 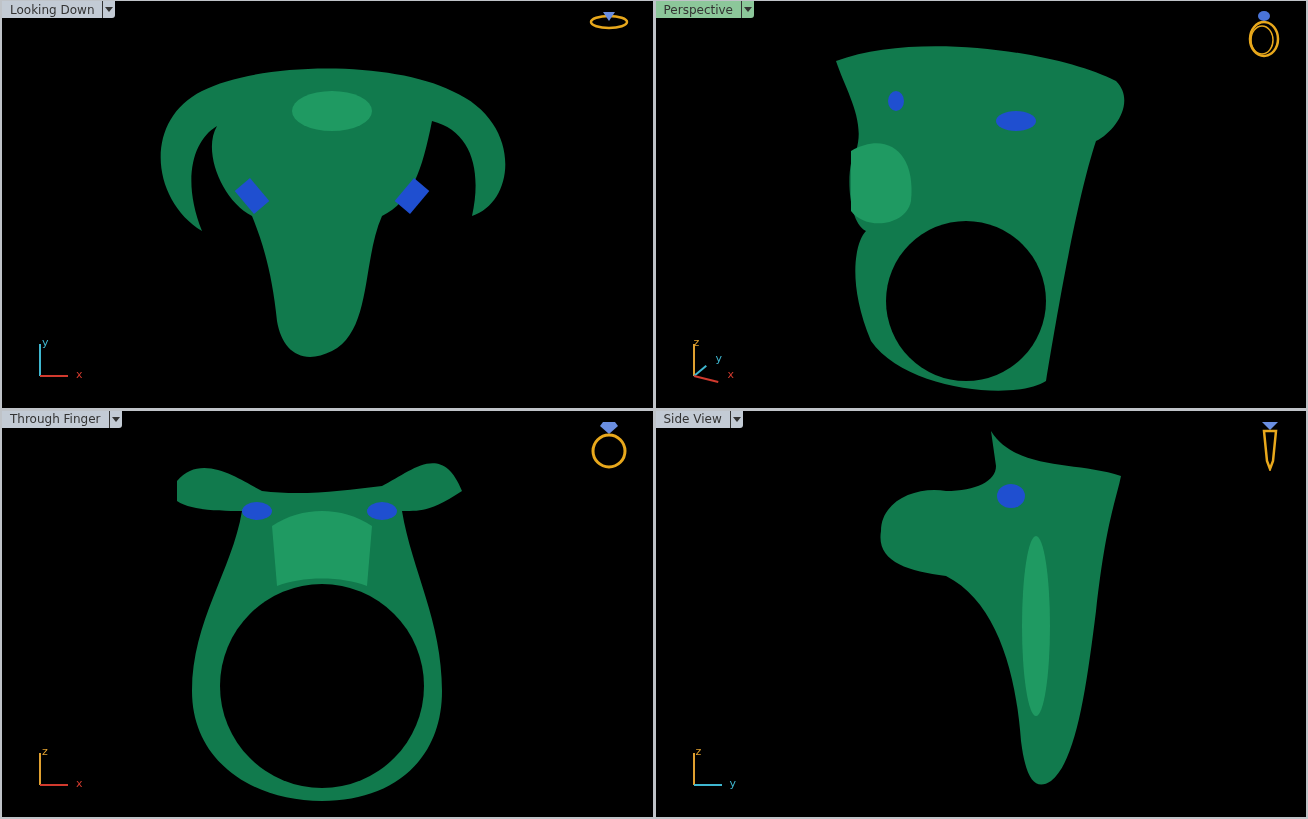 What do you see at coordinates (1264, 34) in the screenshot?
I see `ring-icon` at bounding box center [1264, 34].